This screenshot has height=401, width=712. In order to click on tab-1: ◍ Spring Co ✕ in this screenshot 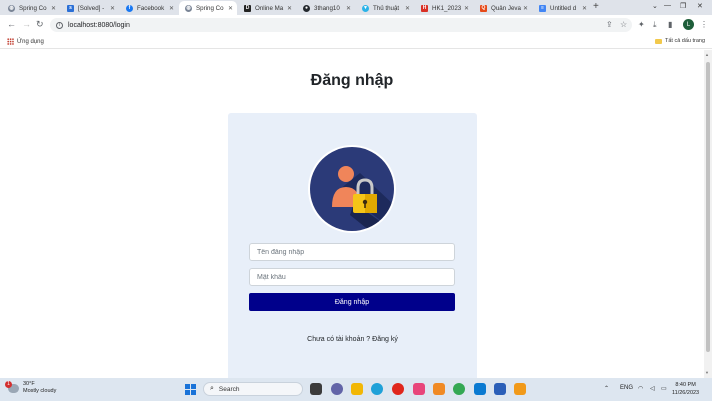, I will do `click(31, 8)`.